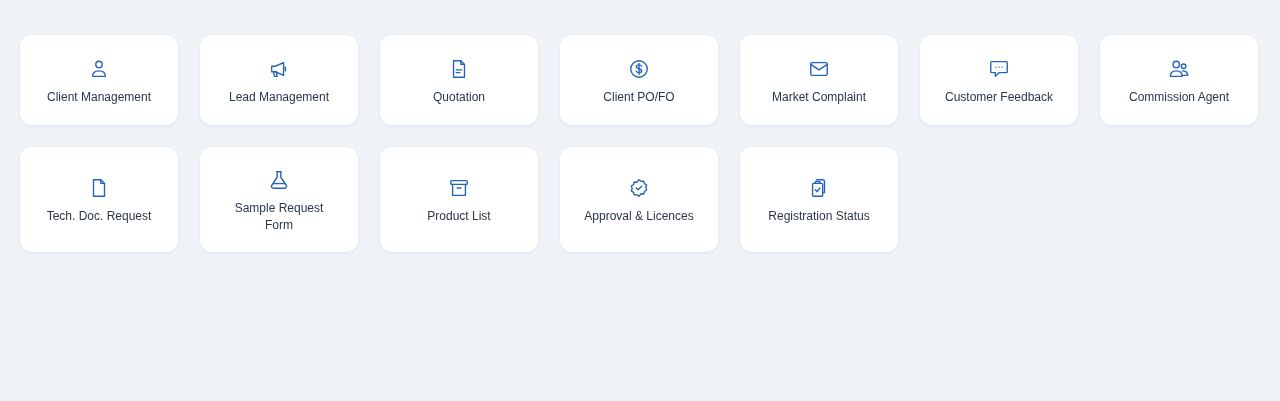 Image resolution: width=1280 pixels, height=401 pixels. What do you see at coordinates (639, 69) in the screenshot?
I see `dollar-icon` at bounding box center [639, 69].